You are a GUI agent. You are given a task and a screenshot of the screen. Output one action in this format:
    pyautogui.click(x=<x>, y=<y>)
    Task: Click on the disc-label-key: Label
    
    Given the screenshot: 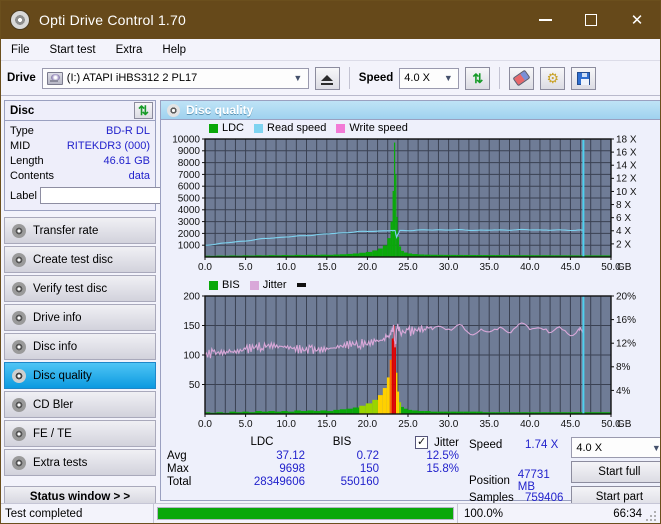 What is the action you would take?
    pyautogui.click(x=23, y=195)
    